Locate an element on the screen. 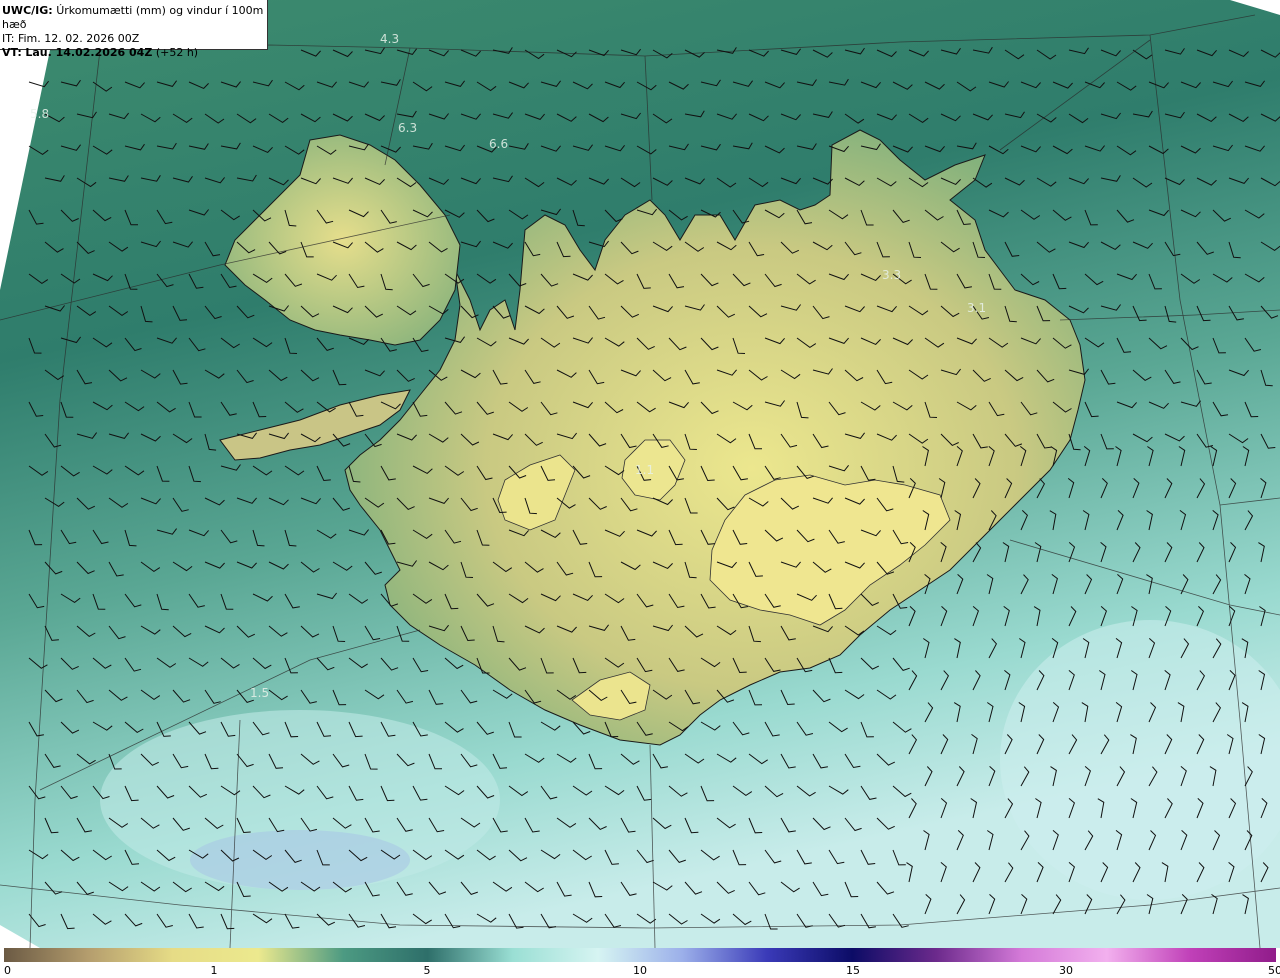  colorbar-tick-10: 10 is located at coordinates (640, 970).